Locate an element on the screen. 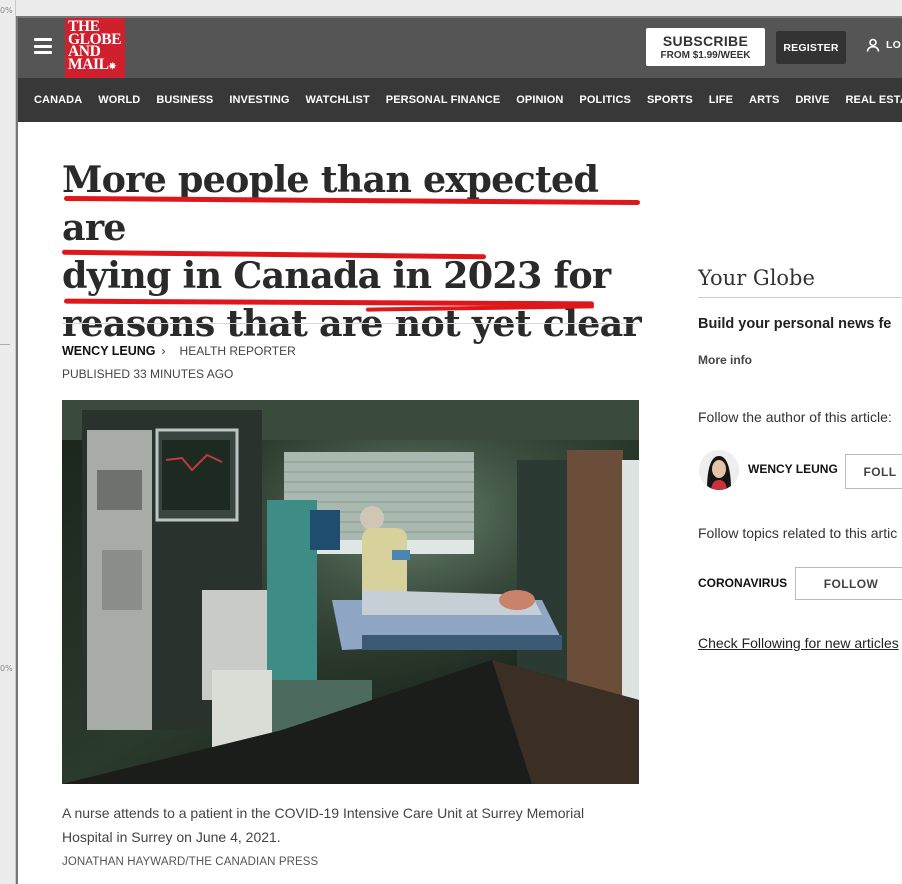  nav-item-arts: ARTS is located at coordinates (764, 100).